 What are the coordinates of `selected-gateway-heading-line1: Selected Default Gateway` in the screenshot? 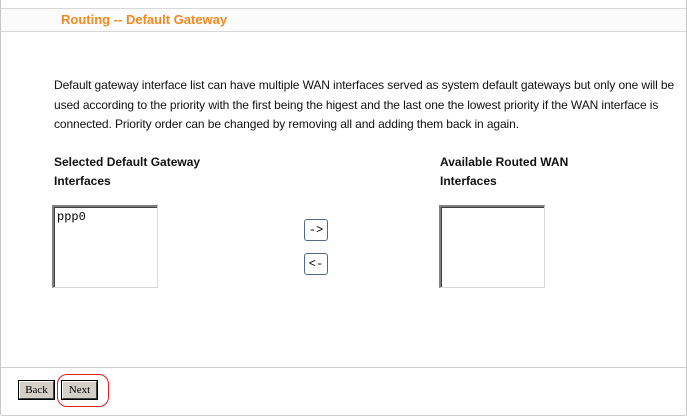 It's located at (127, 162).